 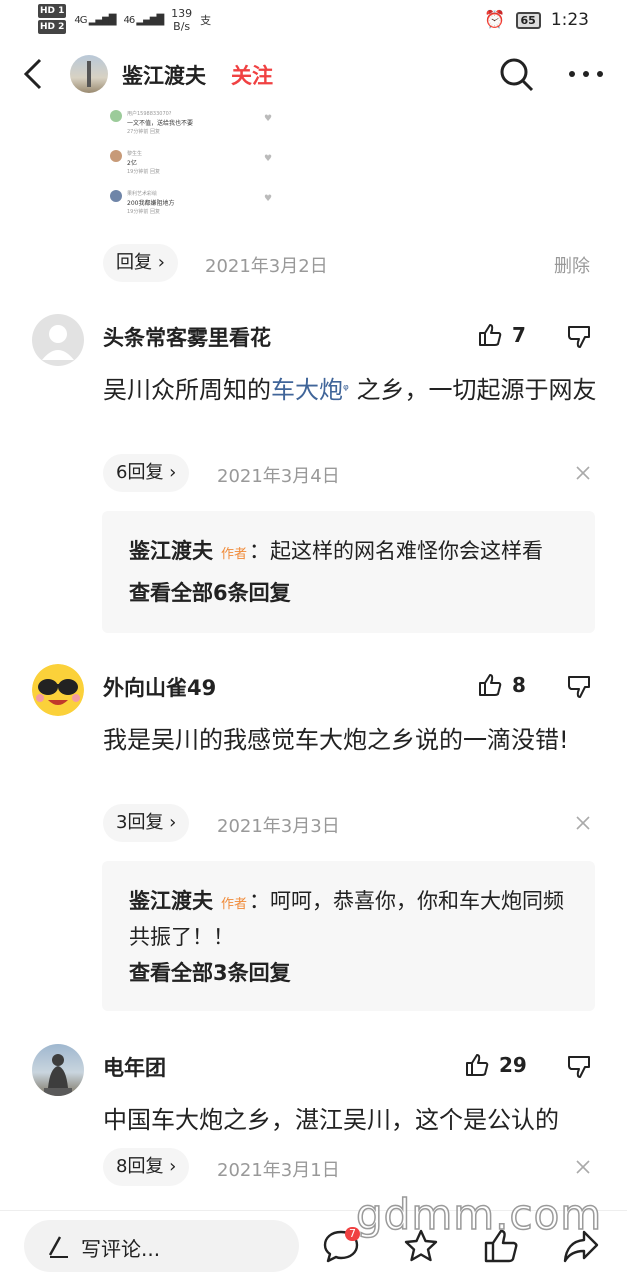 I want to click on battery-indicator: 65, so click(x=528, y=20).